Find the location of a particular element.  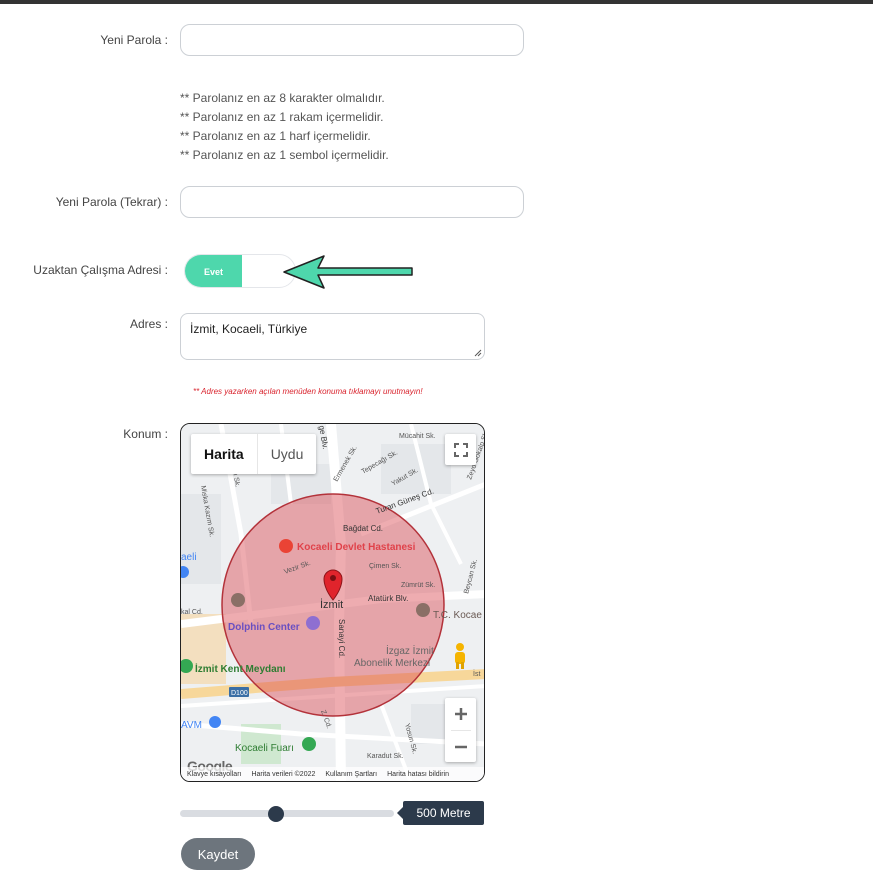

map-type-harita: Harita is located at coordinates (224, 454).